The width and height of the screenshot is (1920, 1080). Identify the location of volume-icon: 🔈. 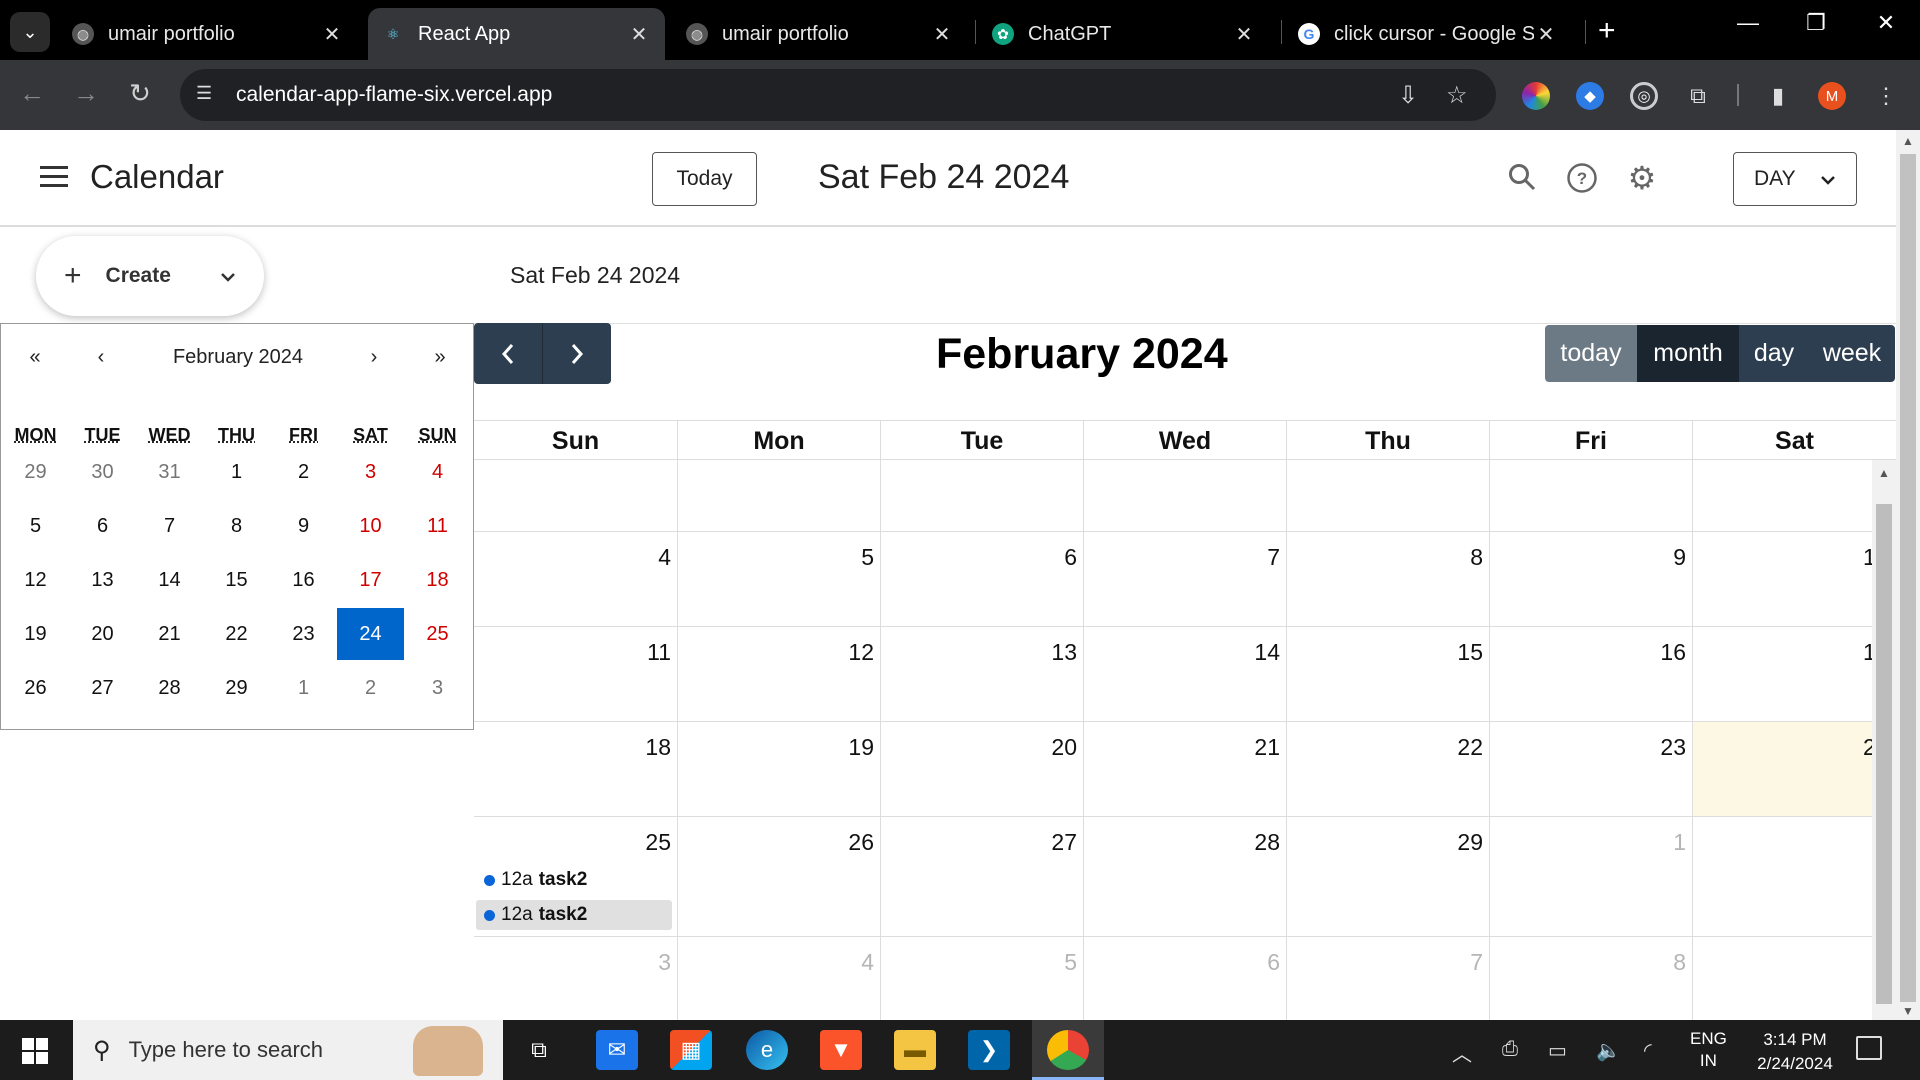
(1608, 1050).